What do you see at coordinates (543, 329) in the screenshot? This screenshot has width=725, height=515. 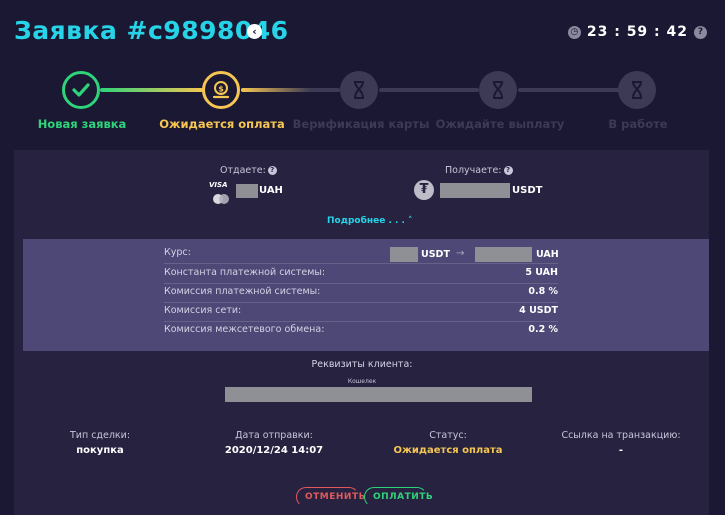 I see `detail-value: 0.2 %` at bounding box center [543, 329].